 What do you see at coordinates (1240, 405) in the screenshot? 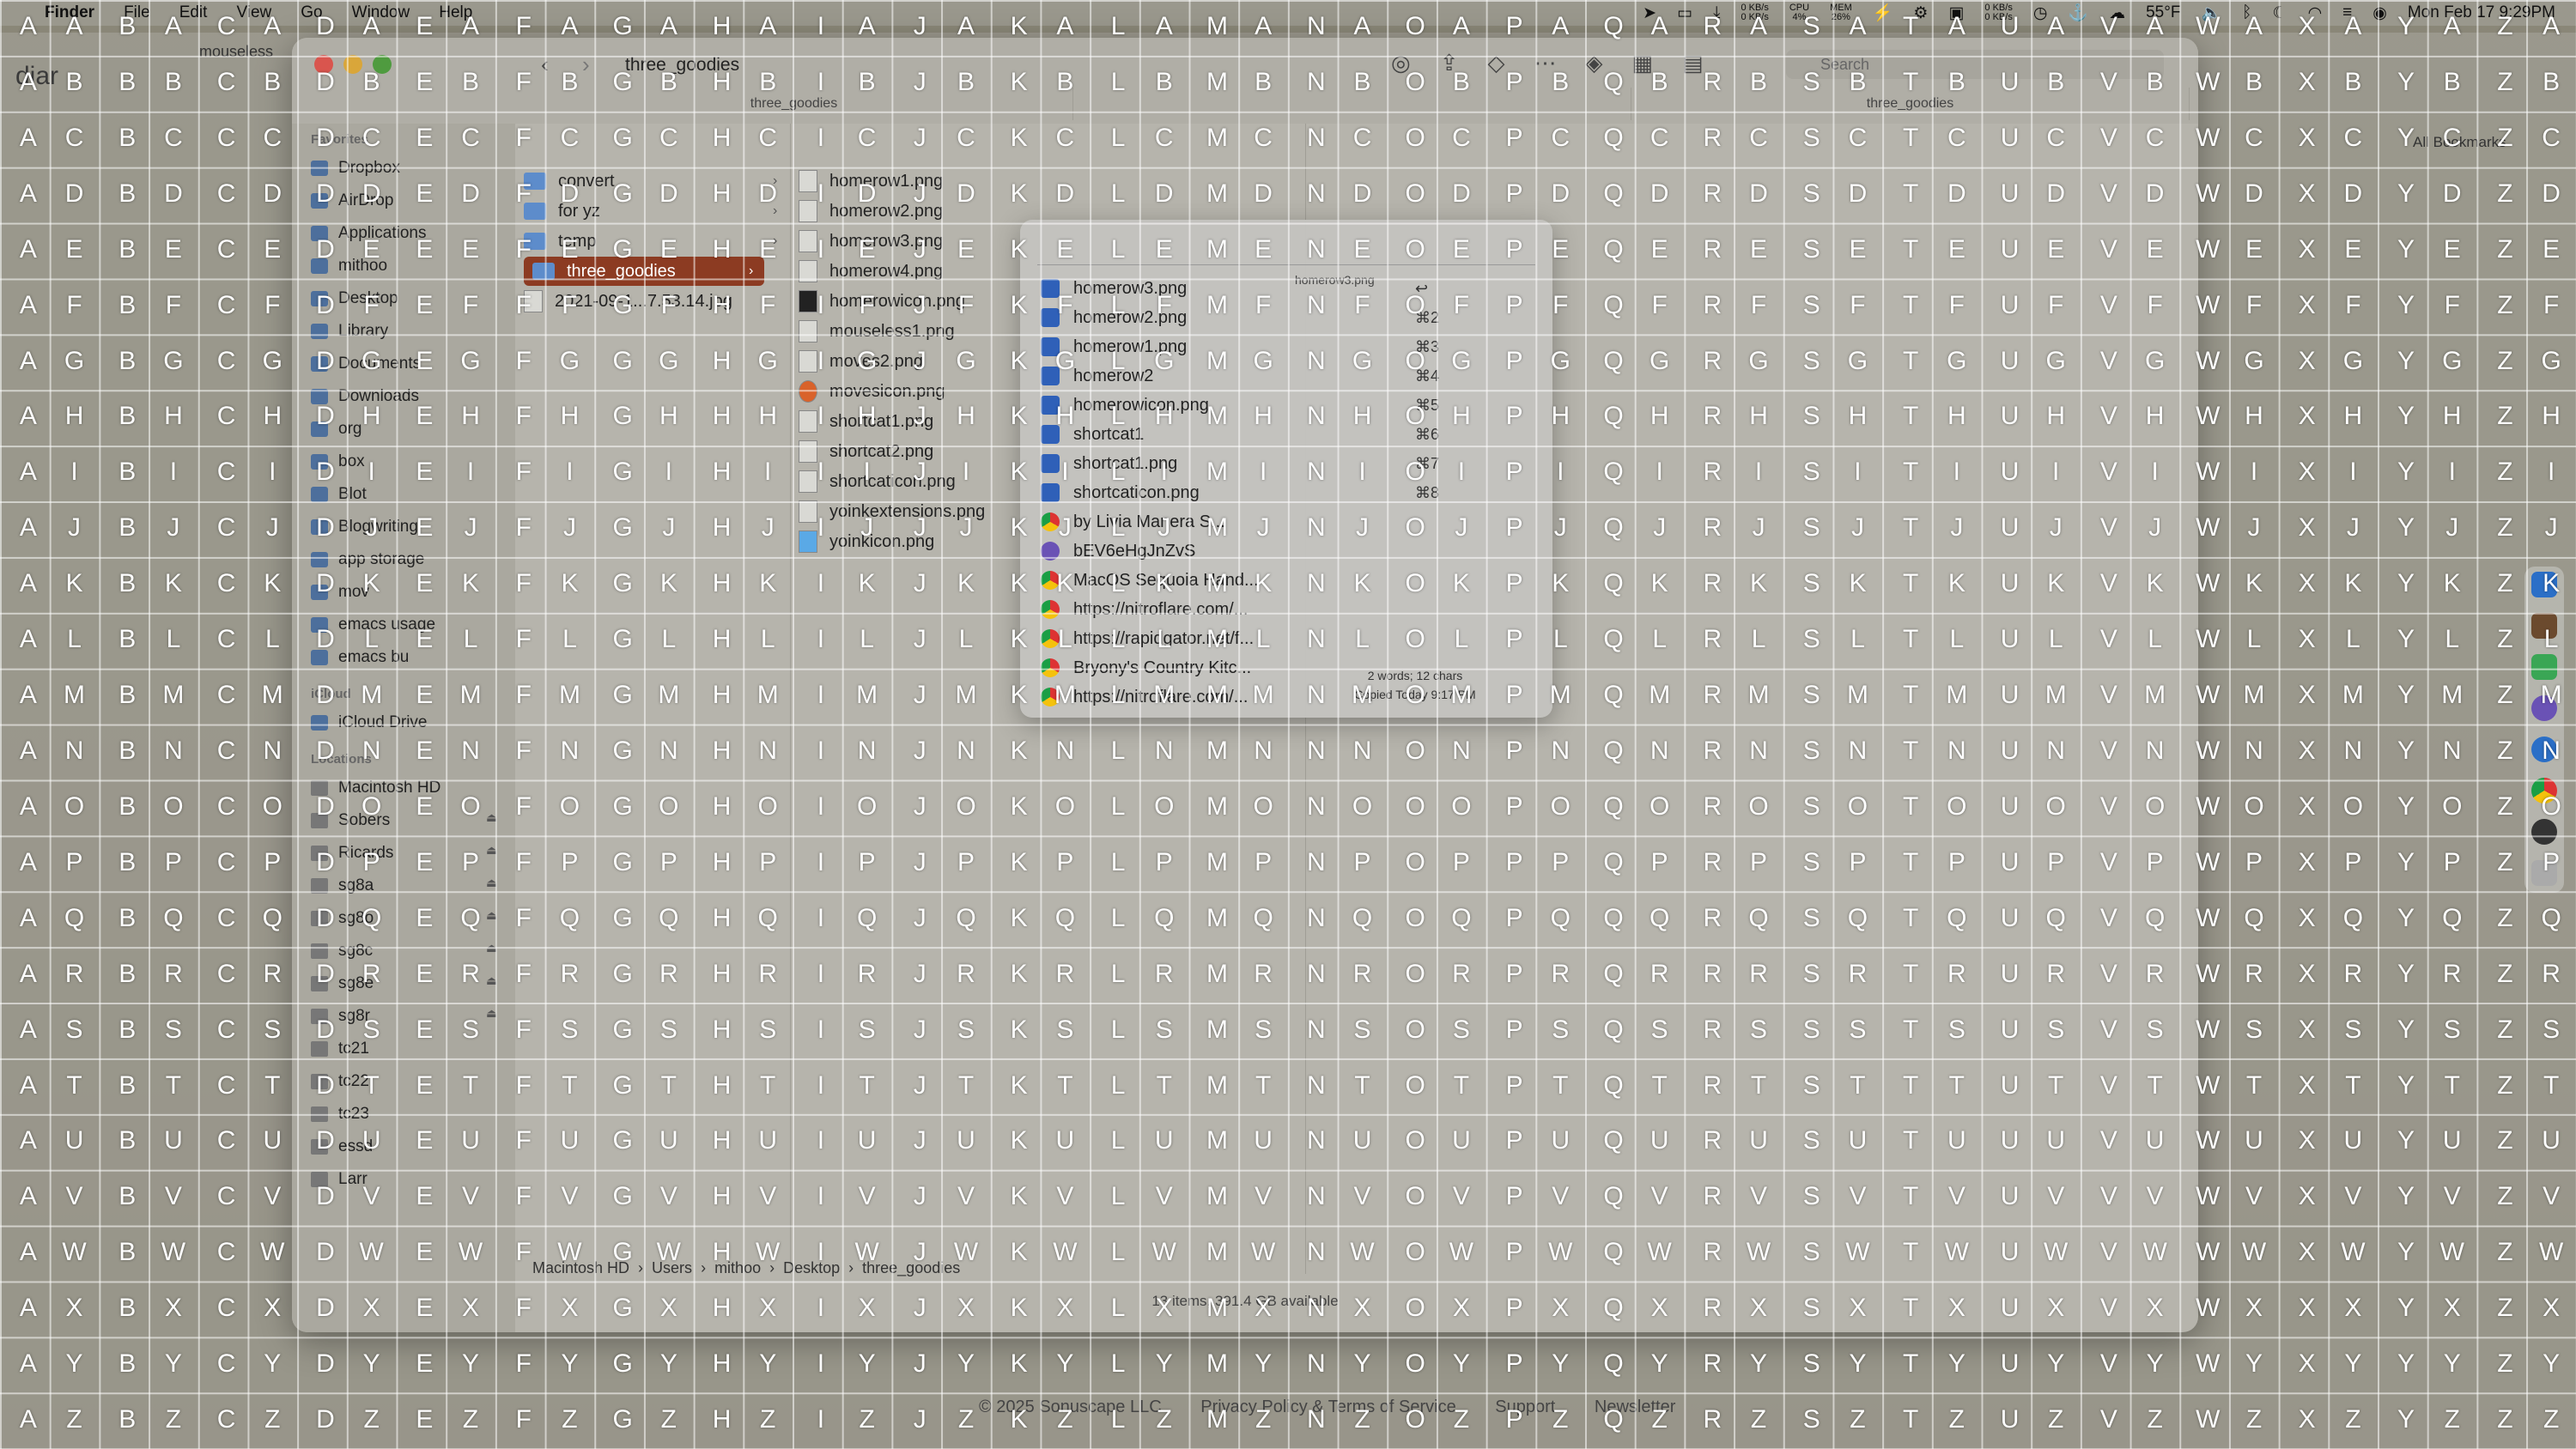
I see `clipboard-item: homerowicon.png ⌘5` at bounding box center [1240, 405].